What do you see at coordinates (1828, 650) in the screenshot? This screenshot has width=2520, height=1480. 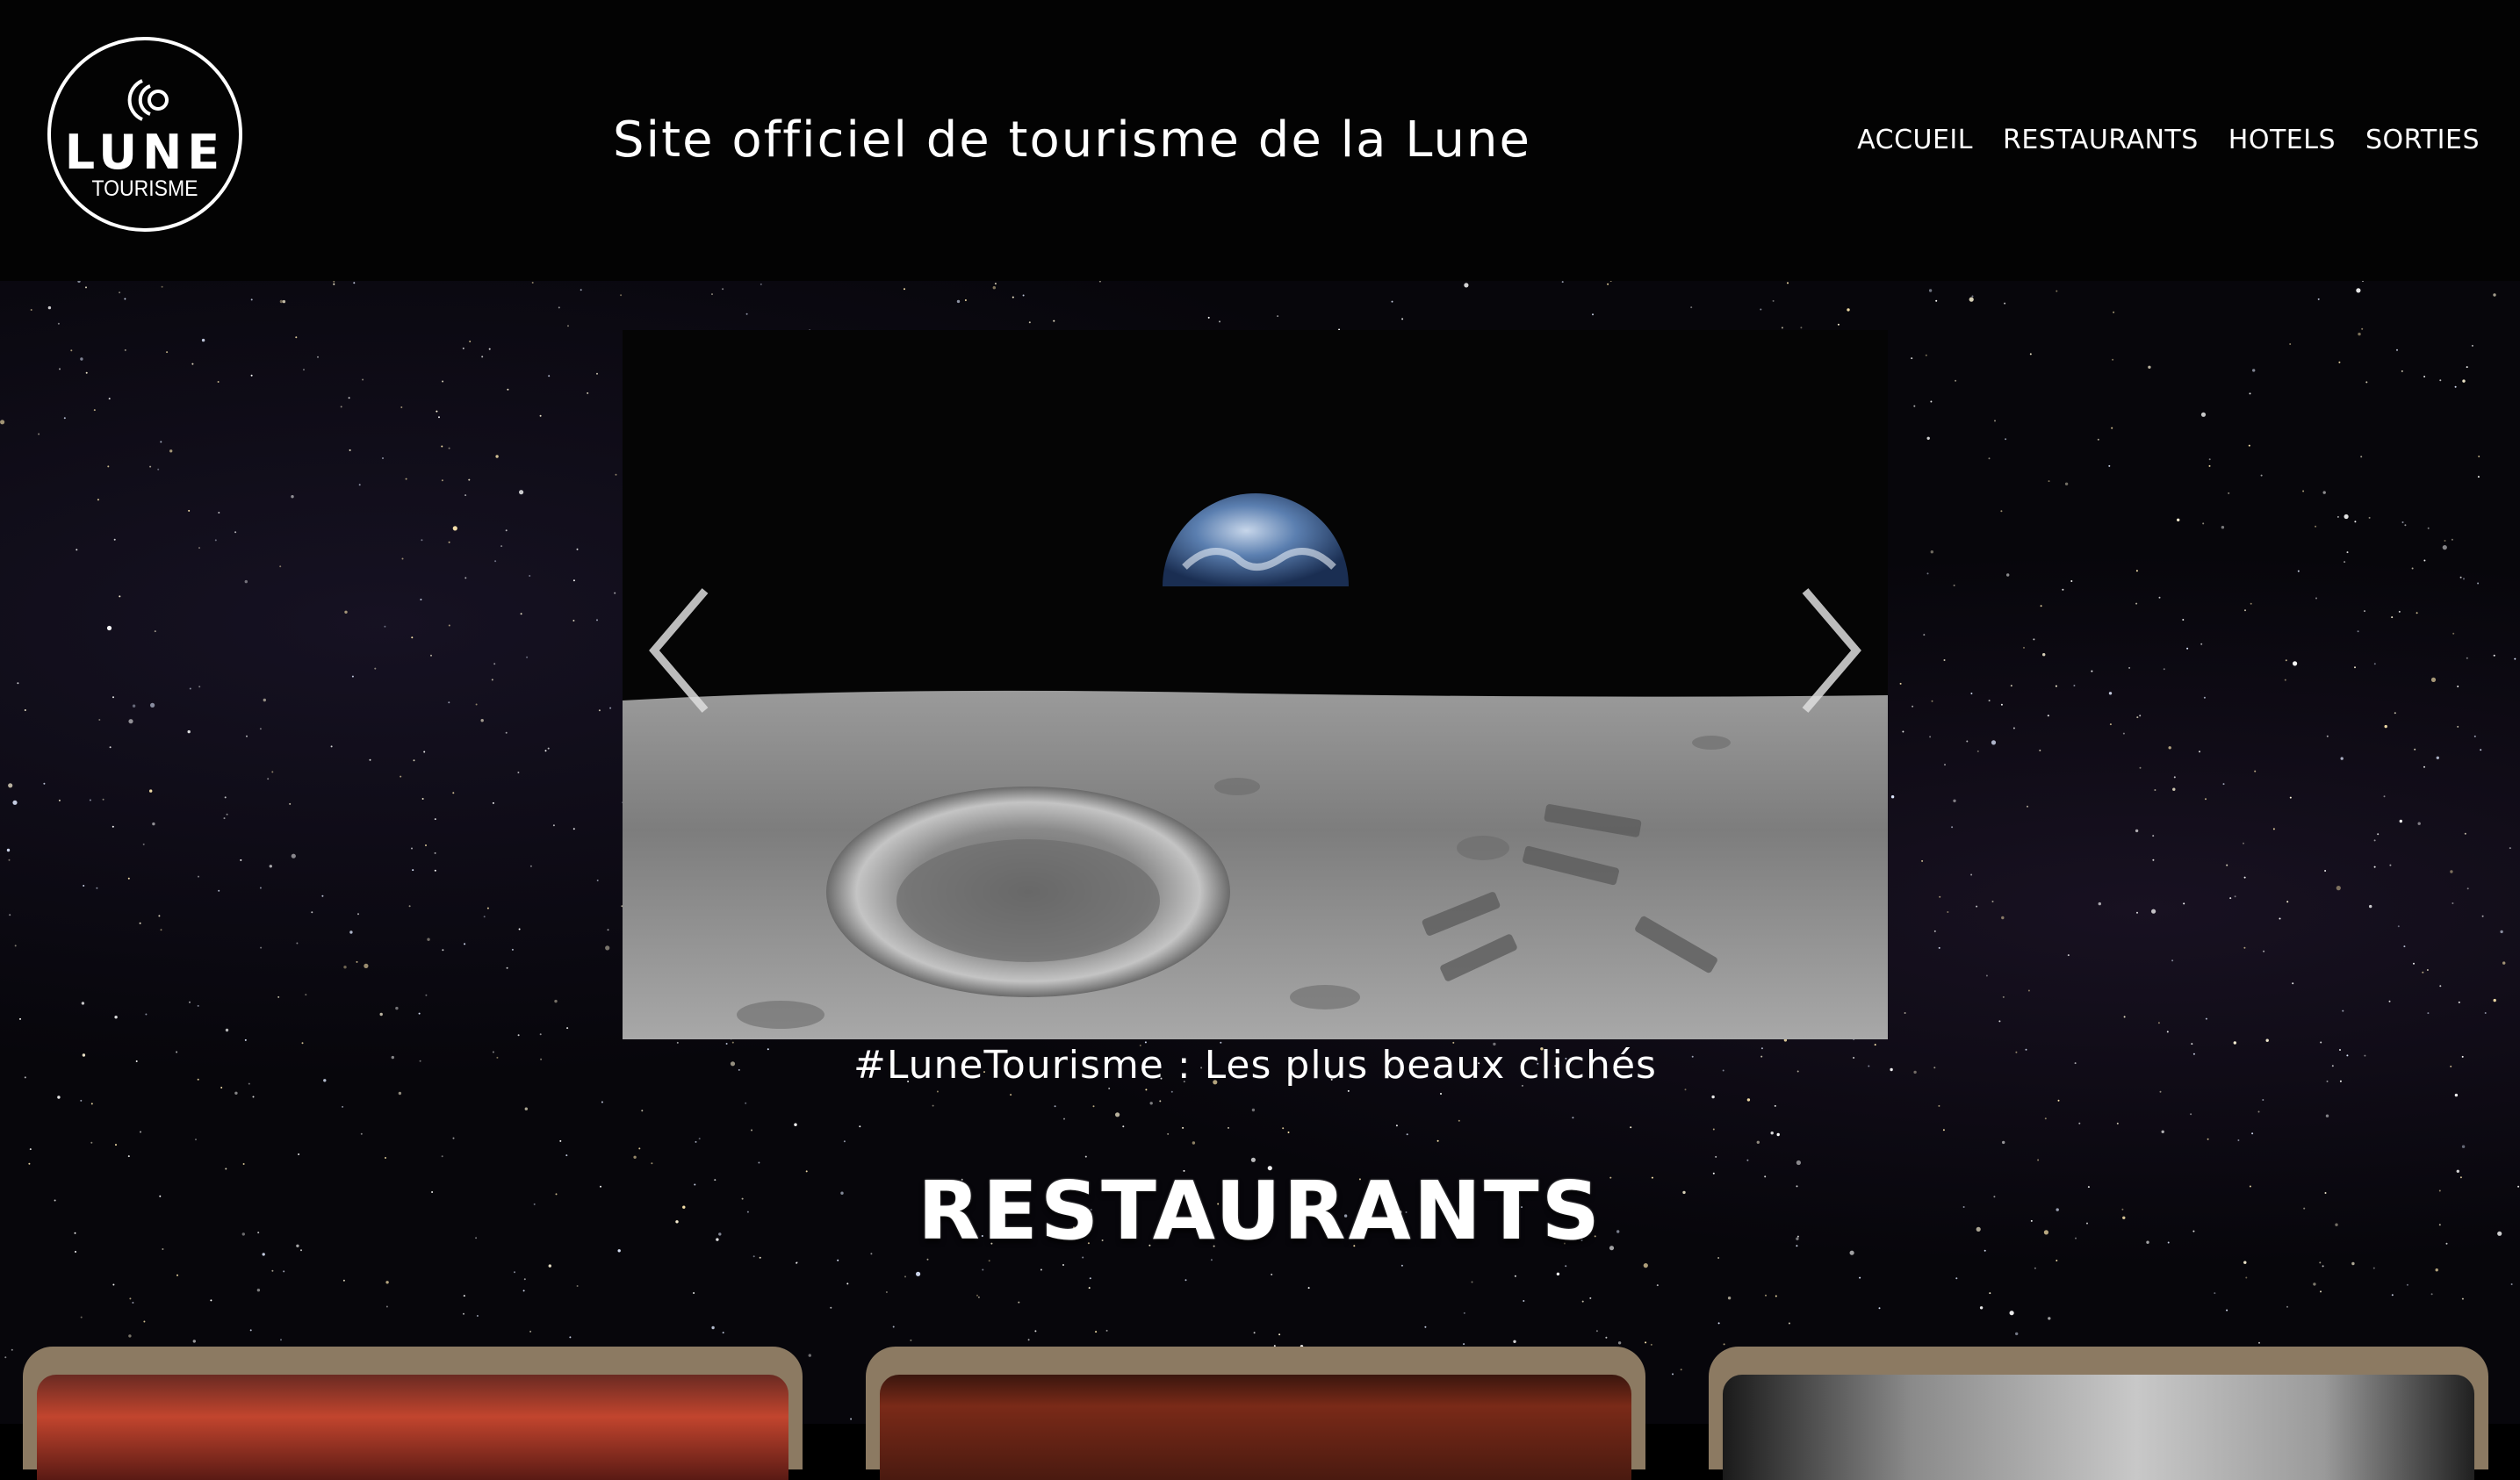 I see `carousel-next-arrow` at bounding box center [1828, 650].